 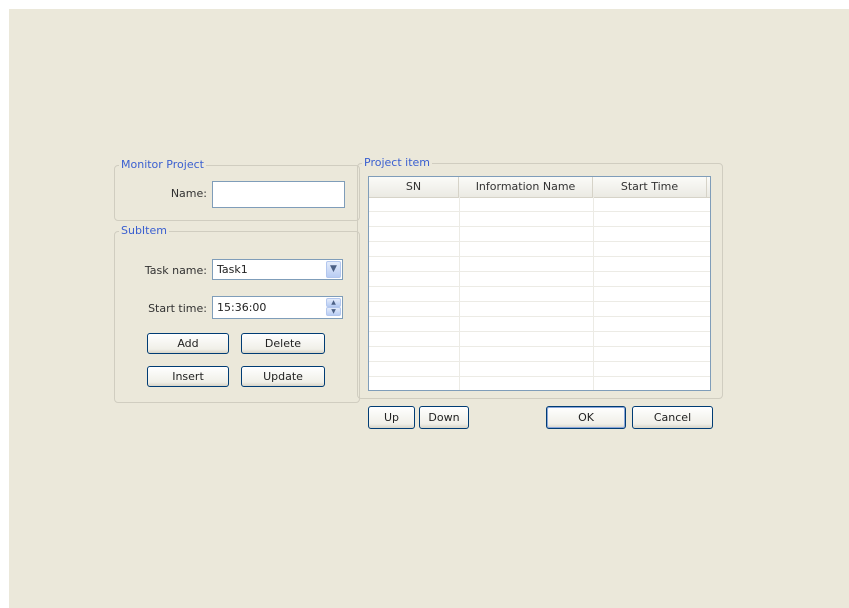 I want to click on up-button: Up, so click(x=391, y=417).